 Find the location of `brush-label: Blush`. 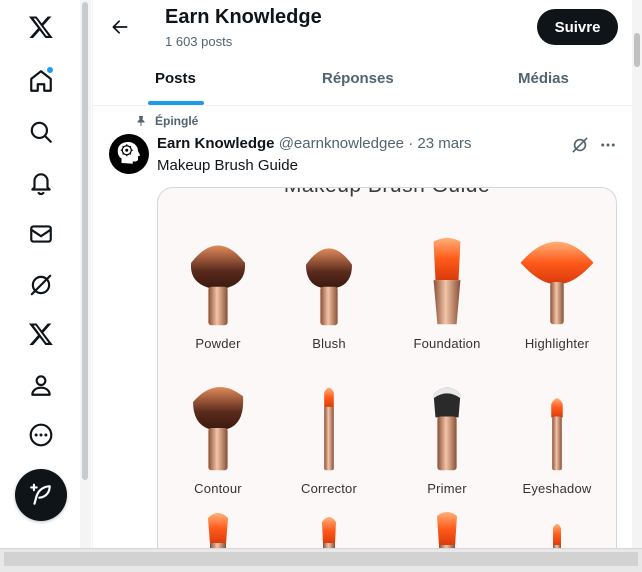

brush-label: Blush is located at coordinates (329, 343).